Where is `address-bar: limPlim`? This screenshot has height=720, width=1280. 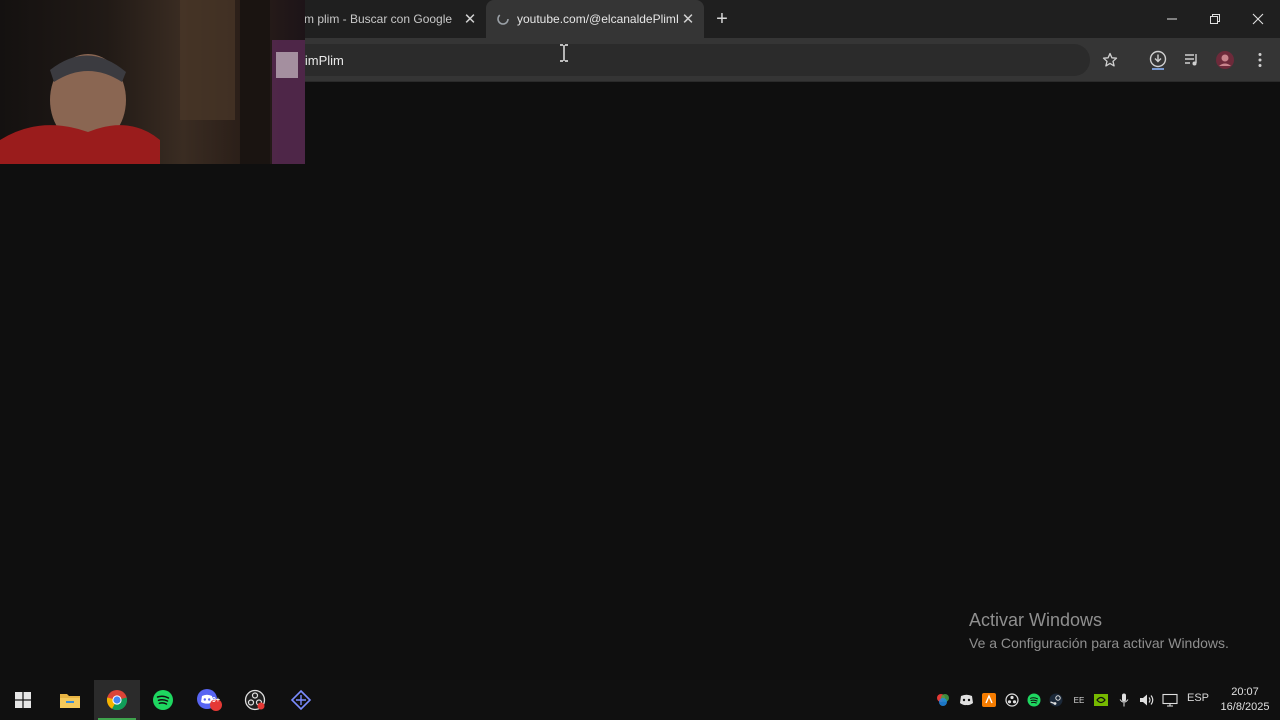
address-bar: limPlim is located at coordinates (690, 60).